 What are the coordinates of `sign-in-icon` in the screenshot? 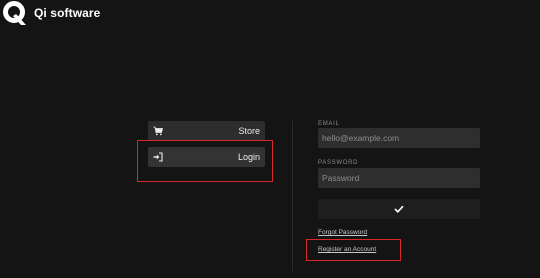 It's located at (158, 157).